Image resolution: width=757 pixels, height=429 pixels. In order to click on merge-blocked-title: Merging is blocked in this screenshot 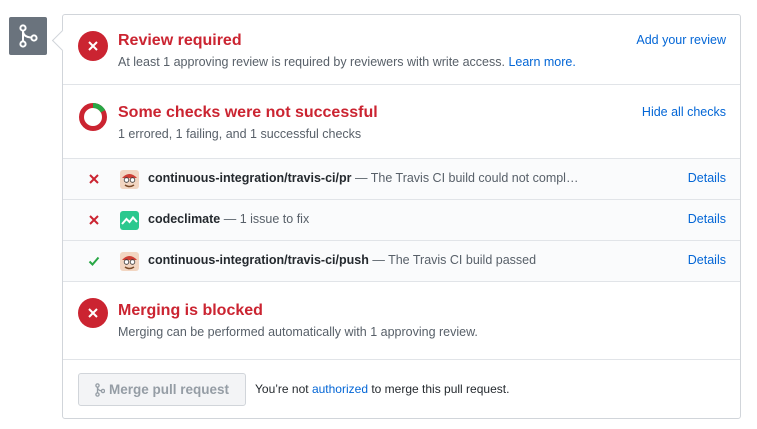, I will do `click(190, 310)`.